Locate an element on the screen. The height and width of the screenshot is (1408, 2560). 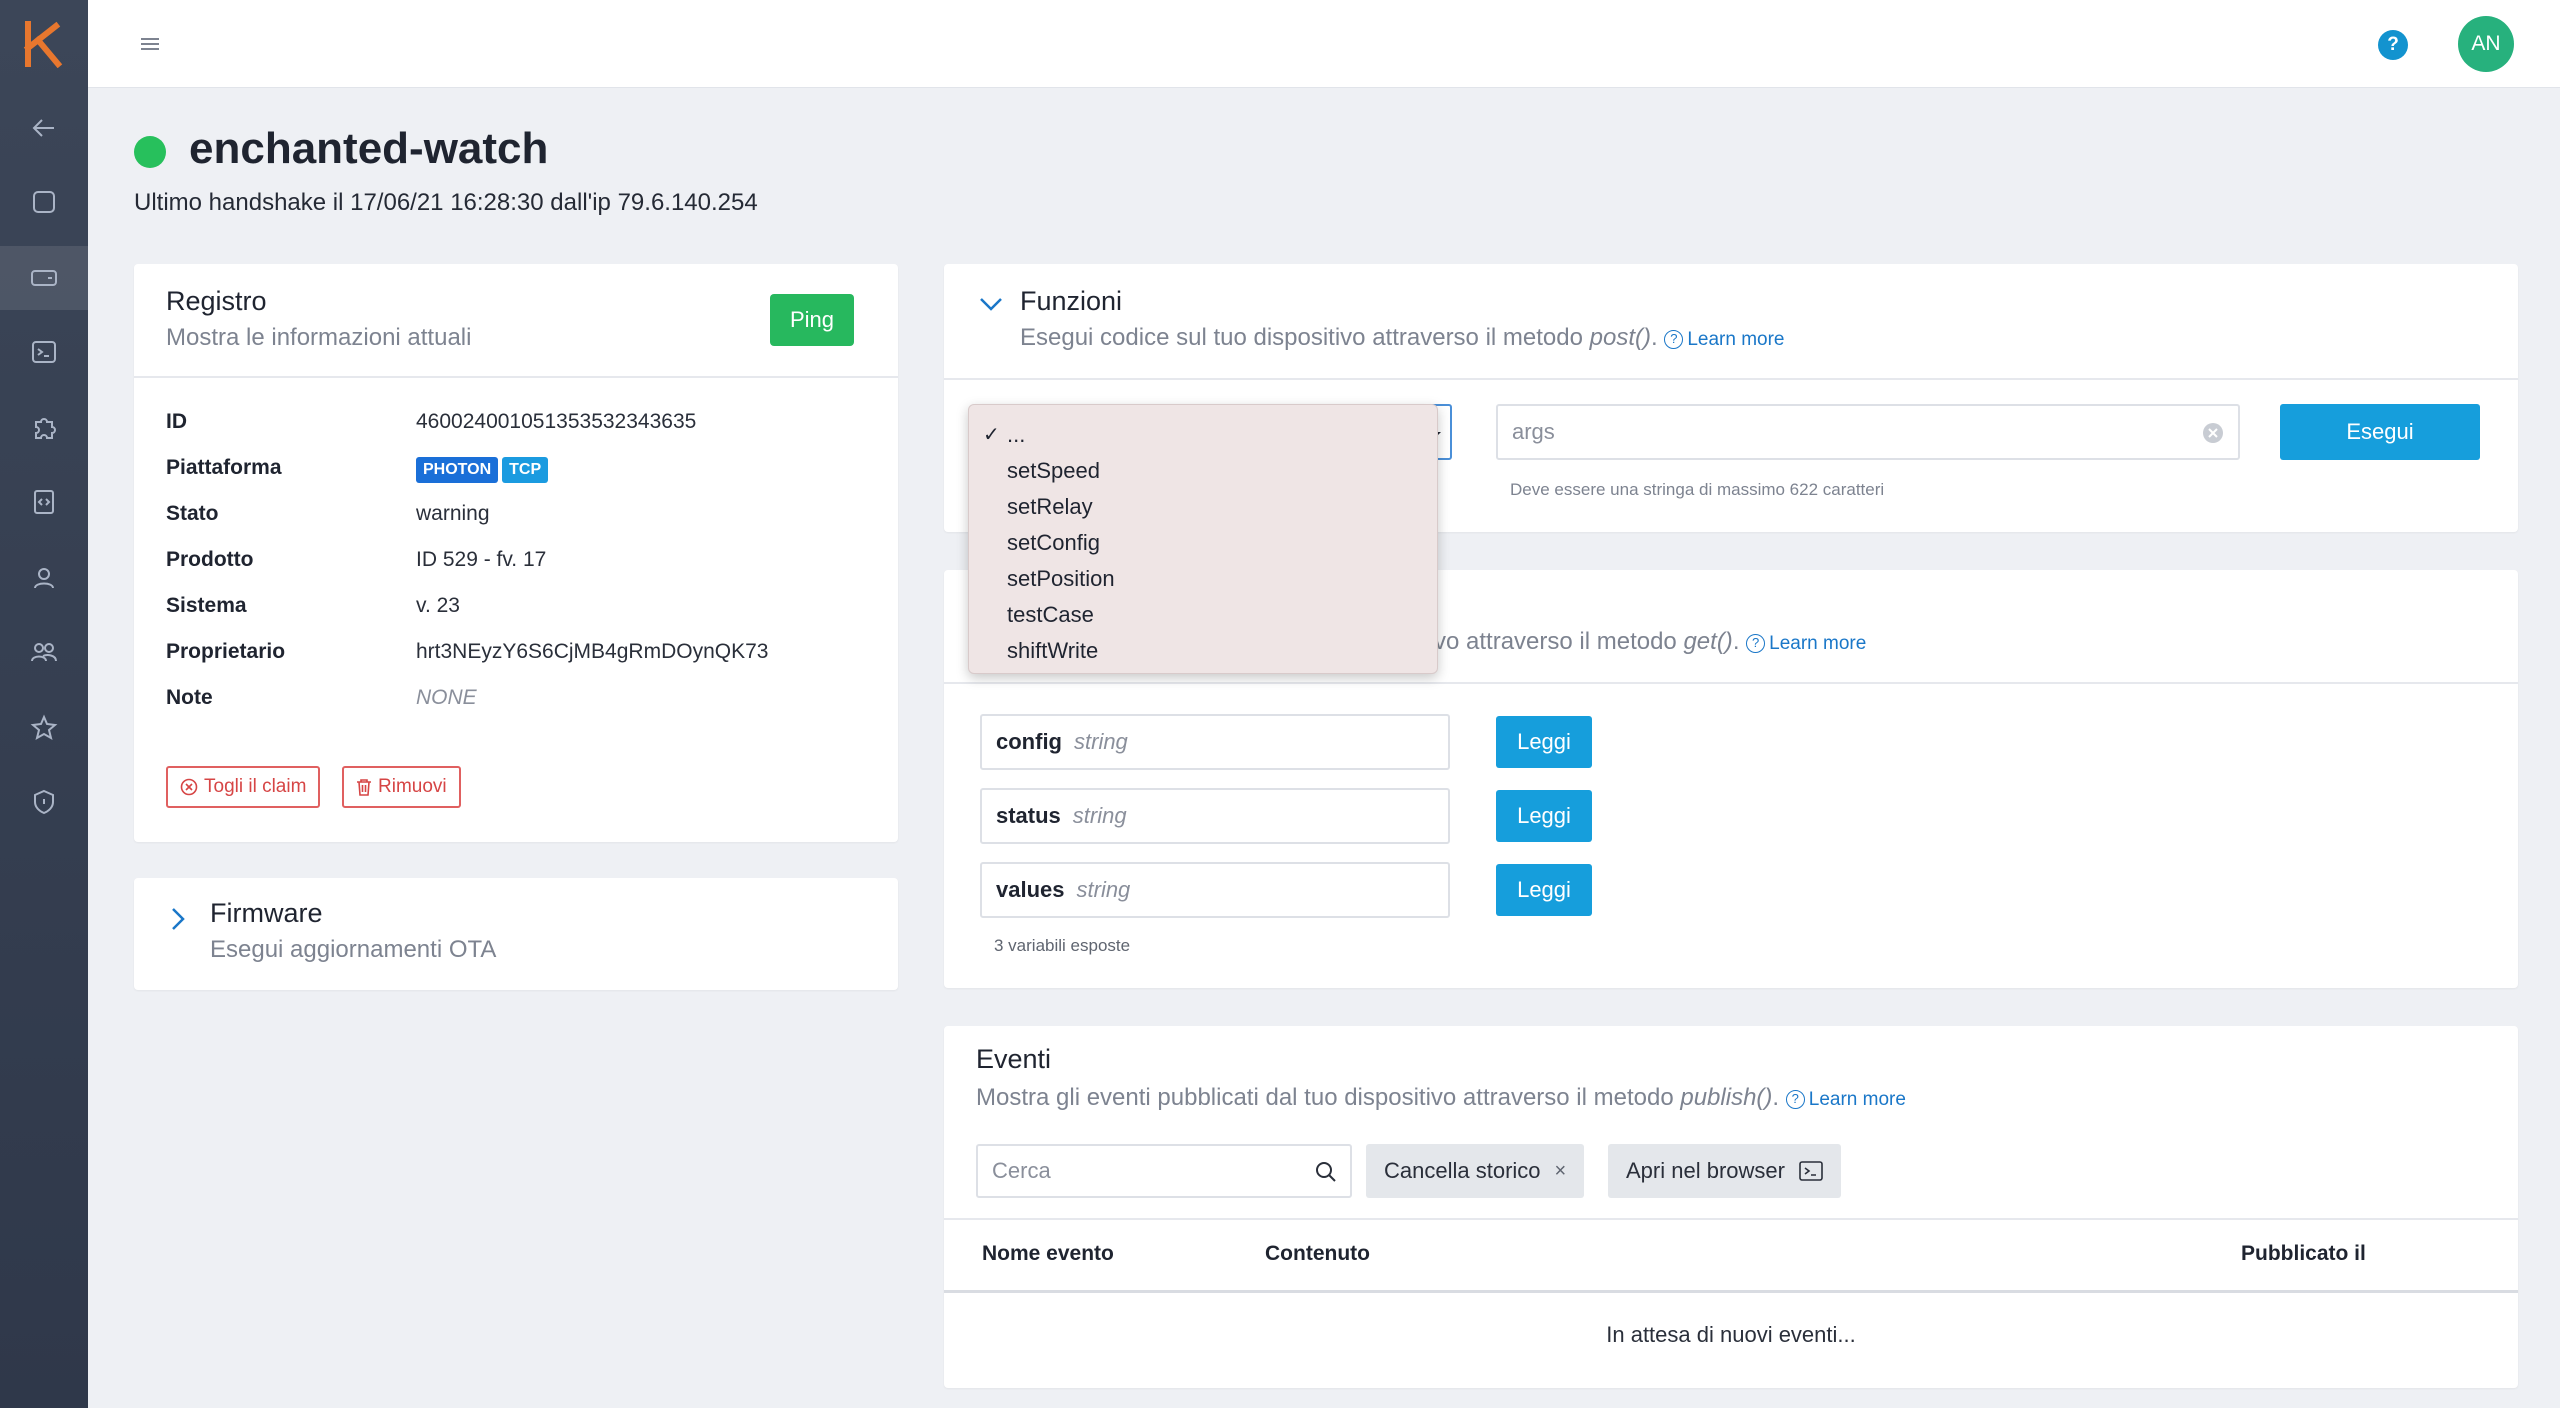
nav-devices is located at coordinates (44, 278).